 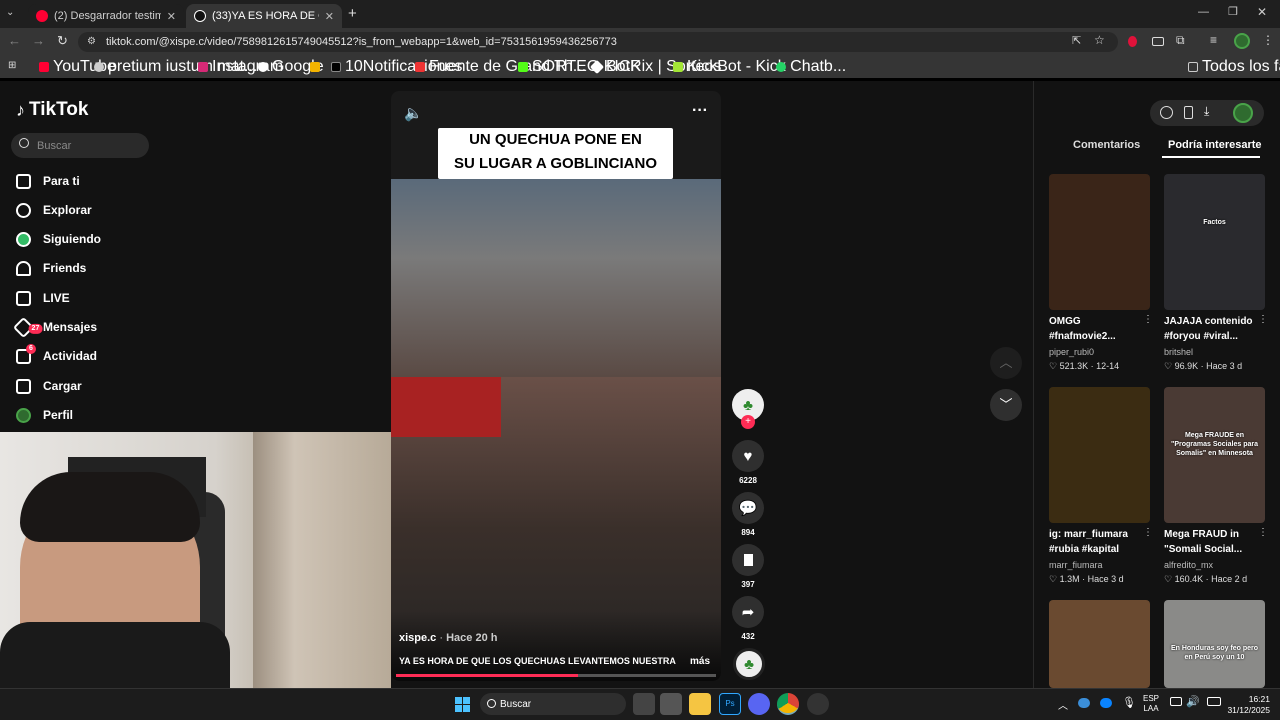 I want to click on video-card-thumbnail: Factos, so click(x=1214, y=242).